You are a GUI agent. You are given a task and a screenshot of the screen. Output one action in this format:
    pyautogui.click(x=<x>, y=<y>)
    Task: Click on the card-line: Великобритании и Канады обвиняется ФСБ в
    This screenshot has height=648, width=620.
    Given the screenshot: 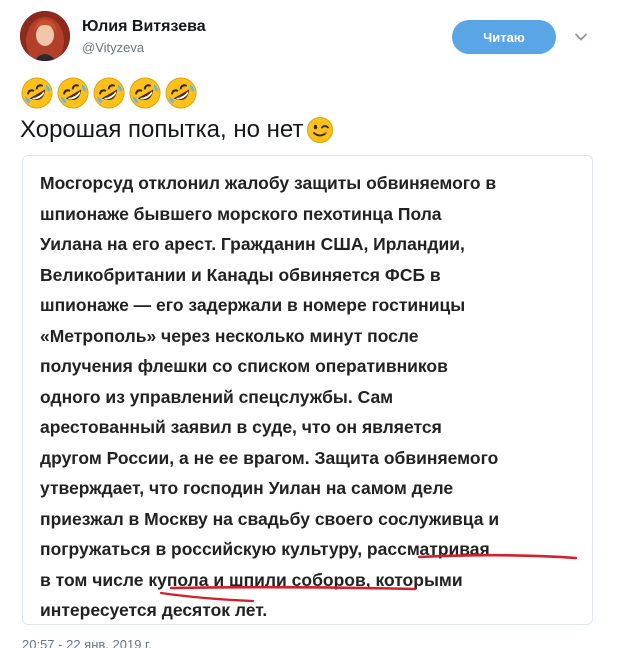 What is the action you would take?
    pyautogui.click(x=240, y=274)
    